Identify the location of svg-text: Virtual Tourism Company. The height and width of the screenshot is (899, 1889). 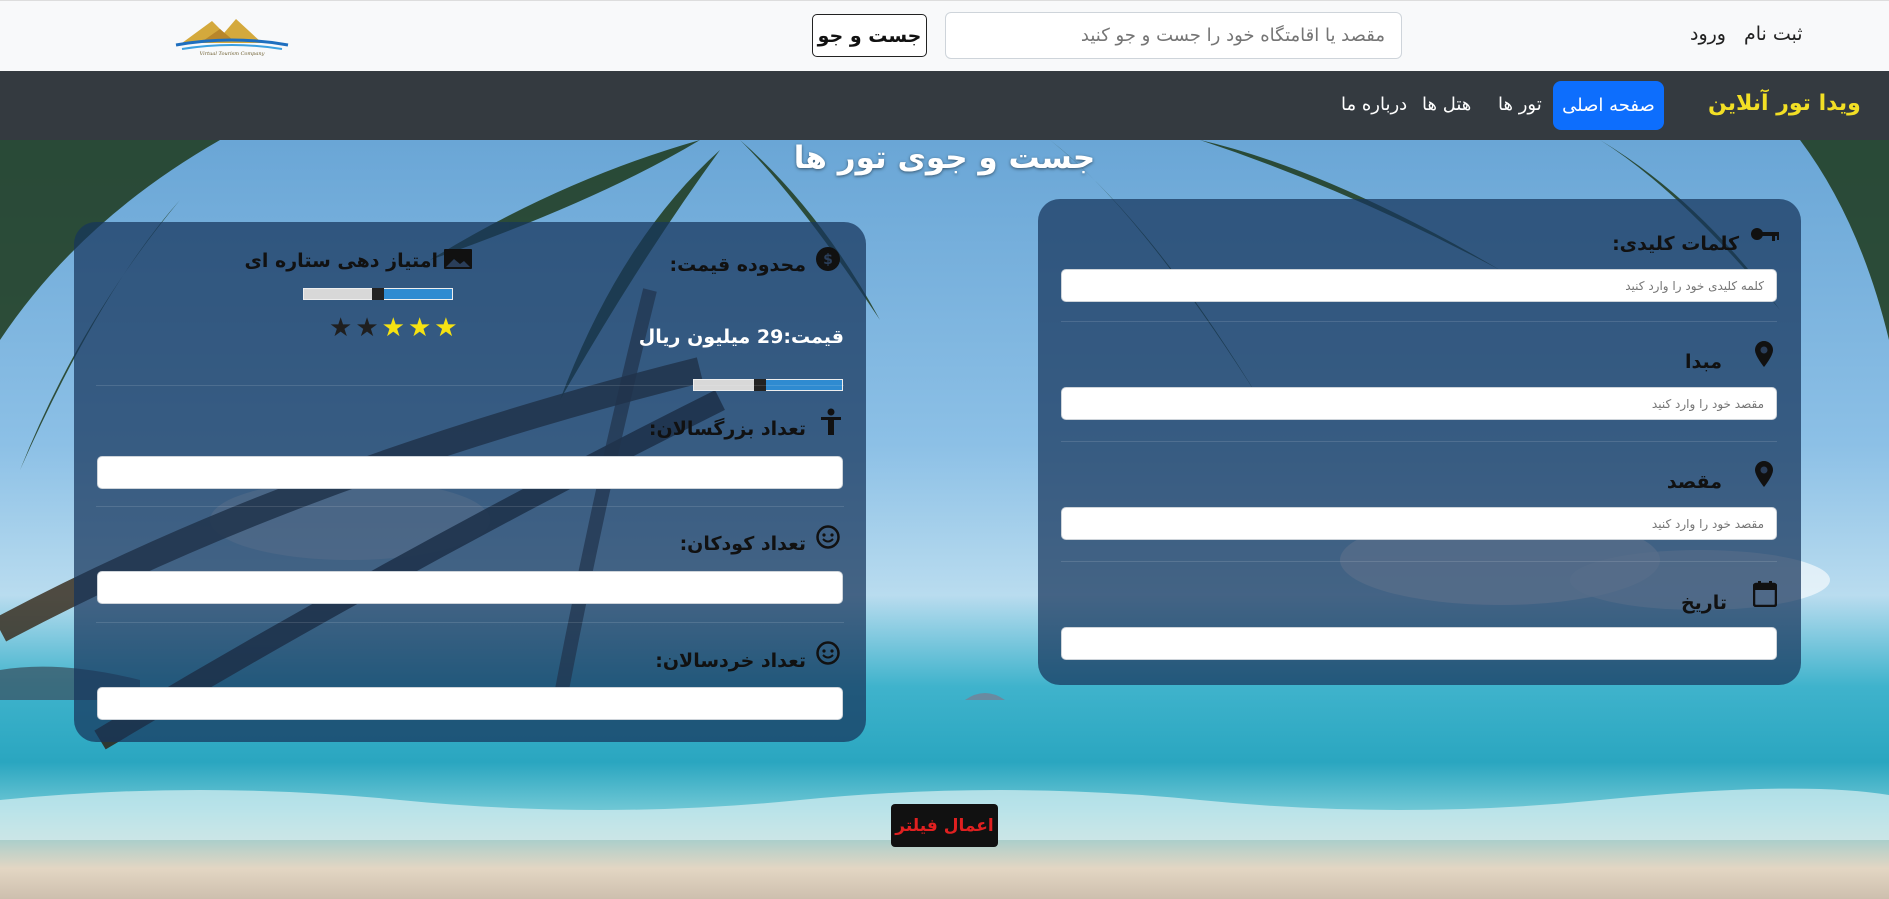
(232, 54).